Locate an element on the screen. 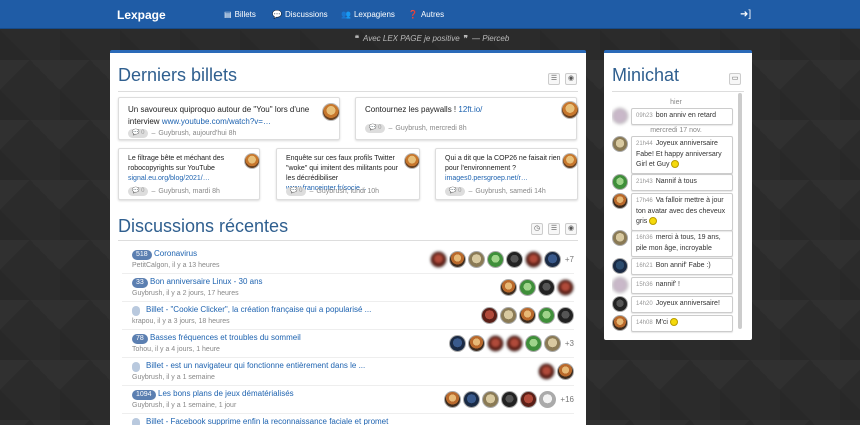 The image size is (860, 425). discussion-meta: Tohou, il y a 4 jours, 1 heure is located at coordinates (176, 349).